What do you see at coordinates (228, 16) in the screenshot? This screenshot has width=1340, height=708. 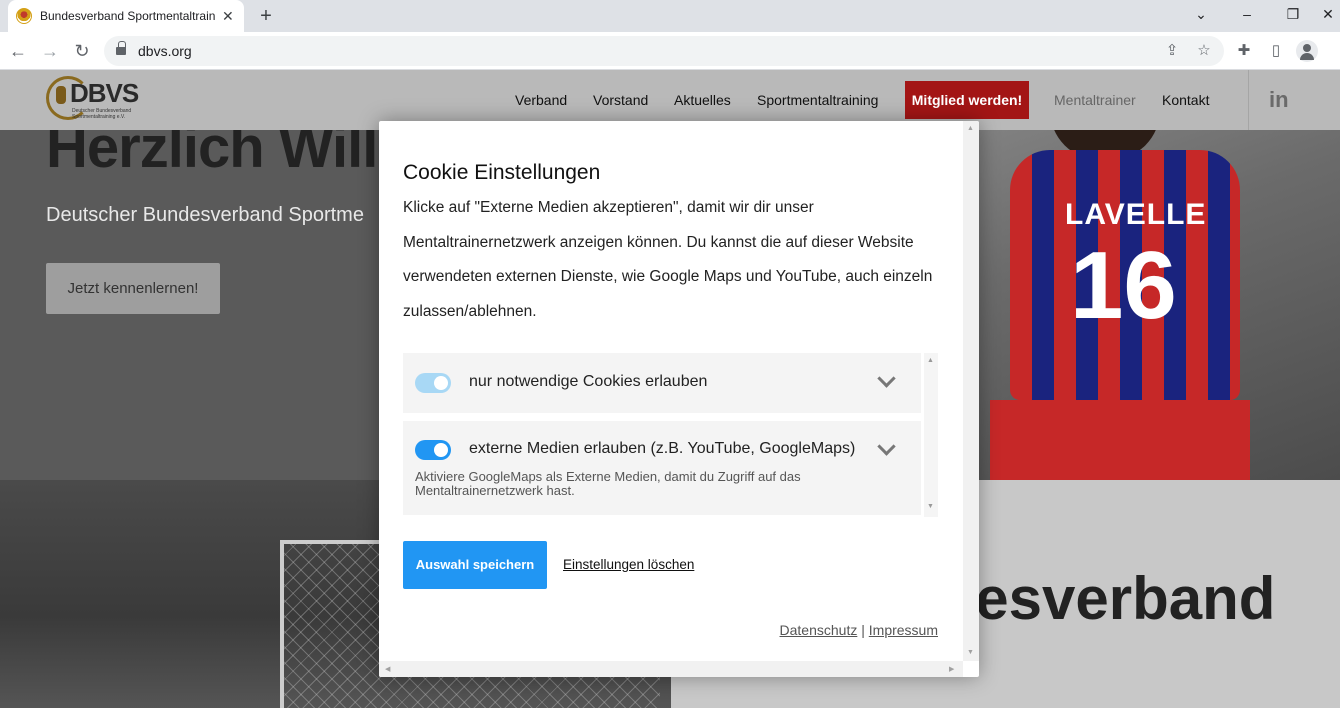 I see `close-tab-icon: ✕` at bounding box center [228, 16].